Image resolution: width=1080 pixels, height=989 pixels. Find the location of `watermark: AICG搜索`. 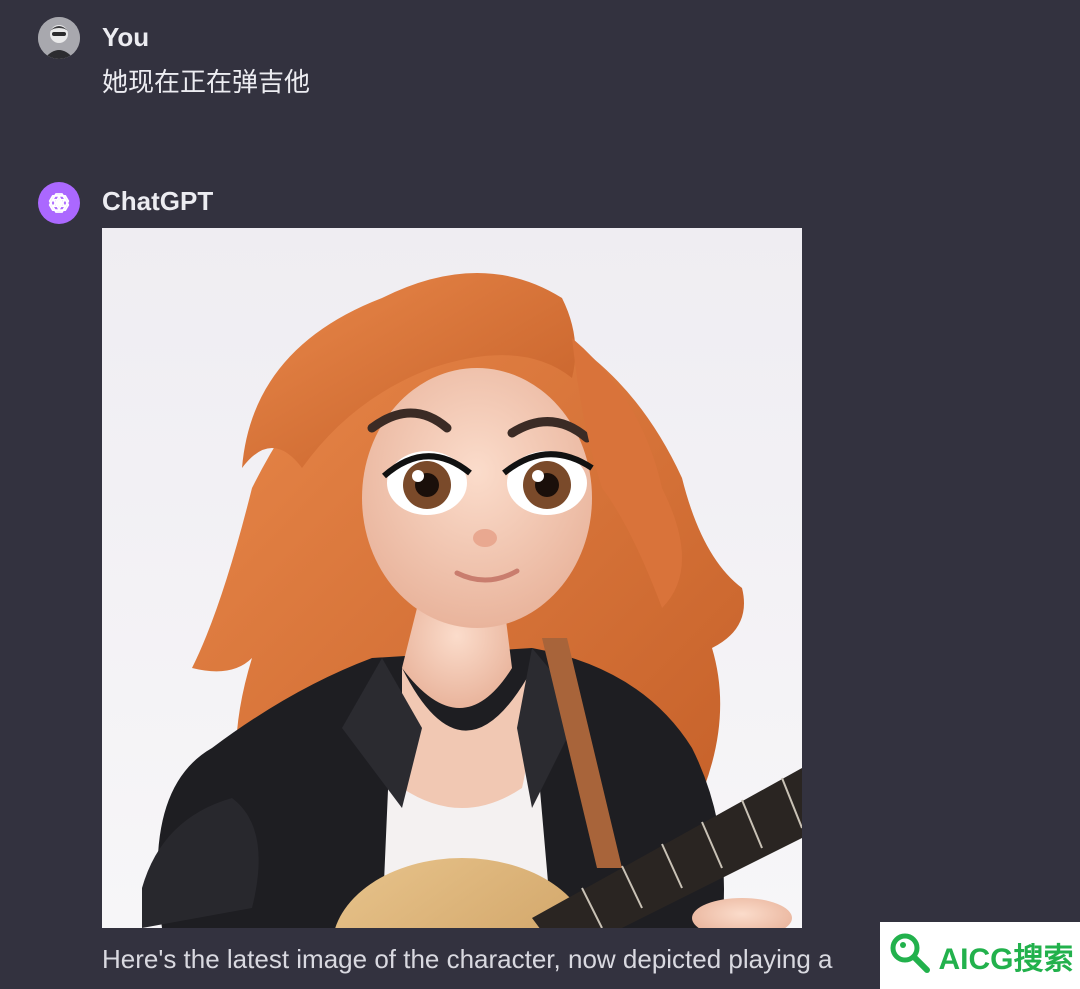

watermark: AICG搜索 is located at coordinates (980, 955).